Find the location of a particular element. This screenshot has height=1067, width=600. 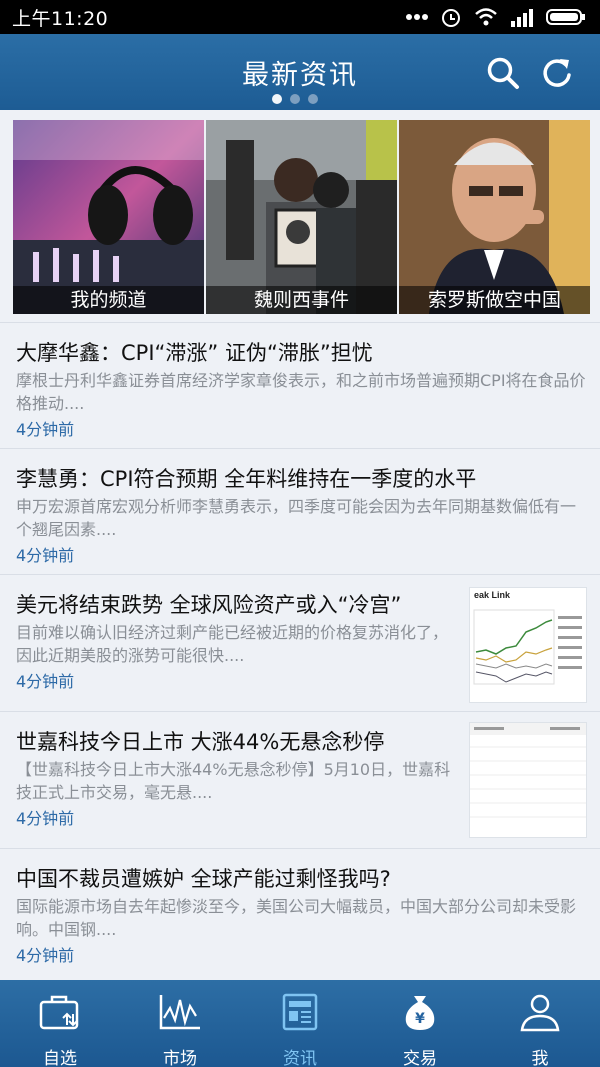

news-thumbnail is located at coordinates (528, 780).